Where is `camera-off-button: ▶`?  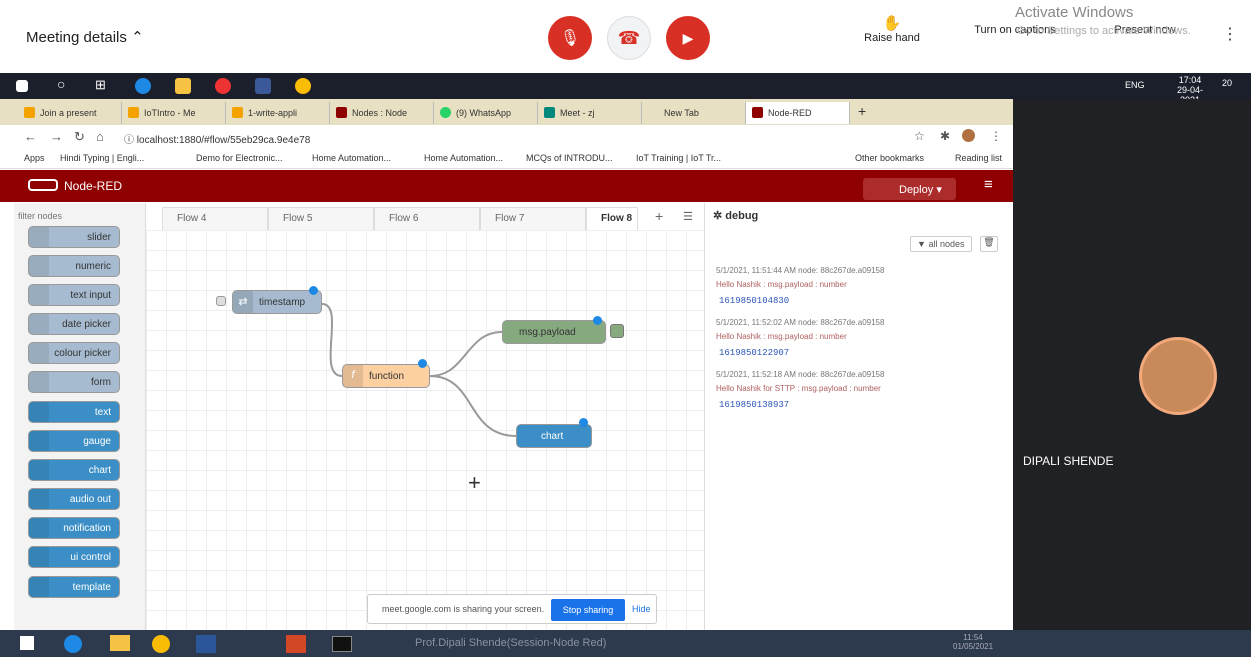 camera-off-button: ▶ is located at coordinates (688, 38).